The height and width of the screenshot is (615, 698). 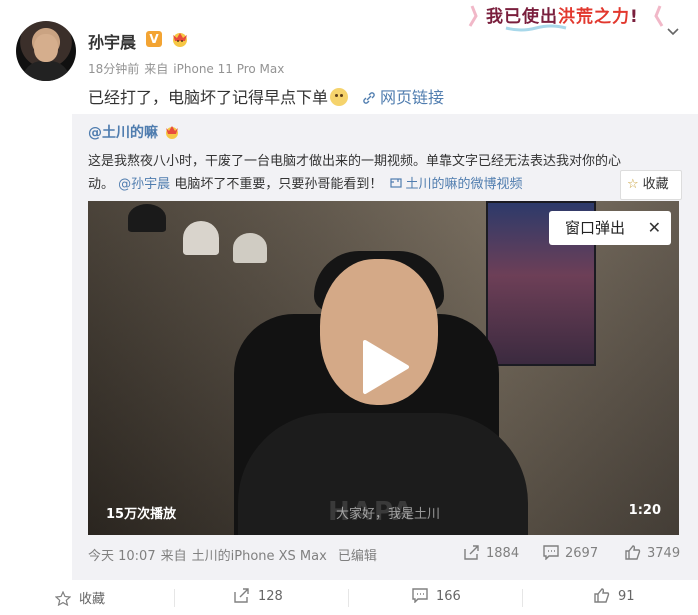 I want to click on video-icon, so click(x=396, y=183).